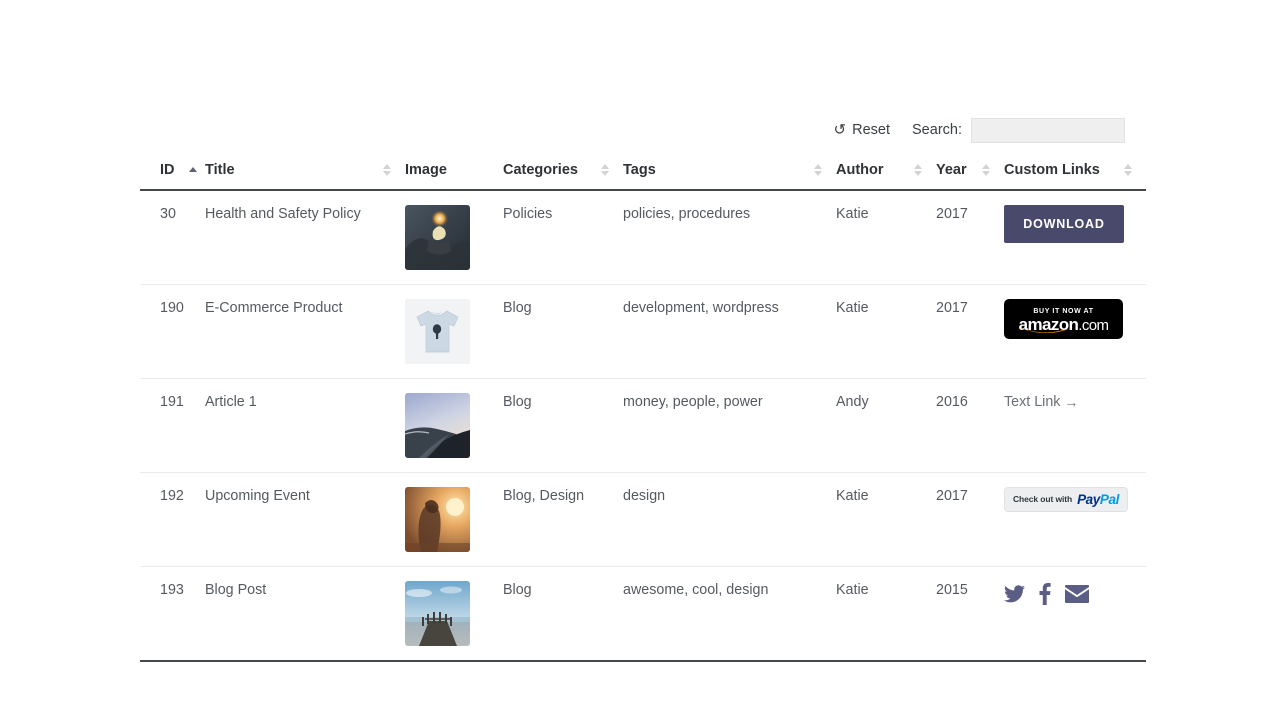 The width and height of the screenshot is (1280, 720). I want to click on table-controls: ↺ Reset Search:, so click(633, 130).